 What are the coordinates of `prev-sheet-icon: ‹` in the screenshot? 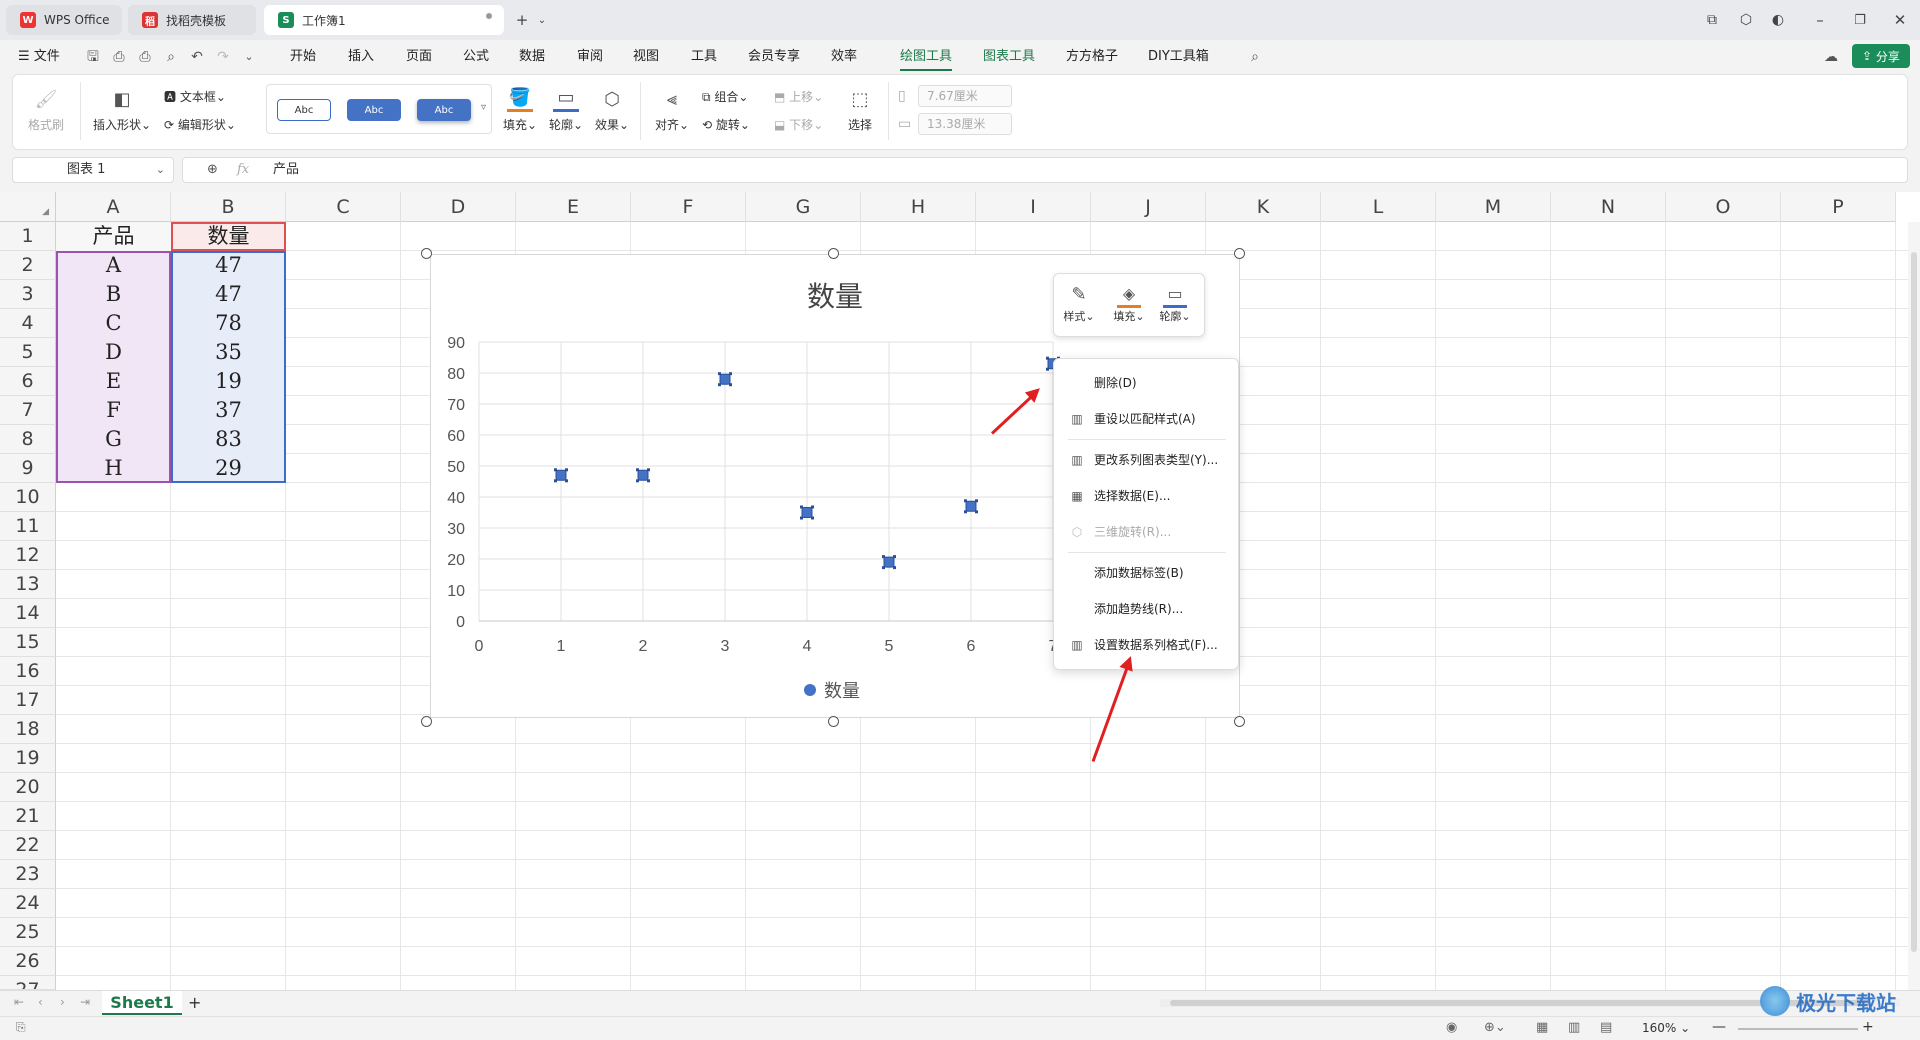 It's located at (40, 1002).